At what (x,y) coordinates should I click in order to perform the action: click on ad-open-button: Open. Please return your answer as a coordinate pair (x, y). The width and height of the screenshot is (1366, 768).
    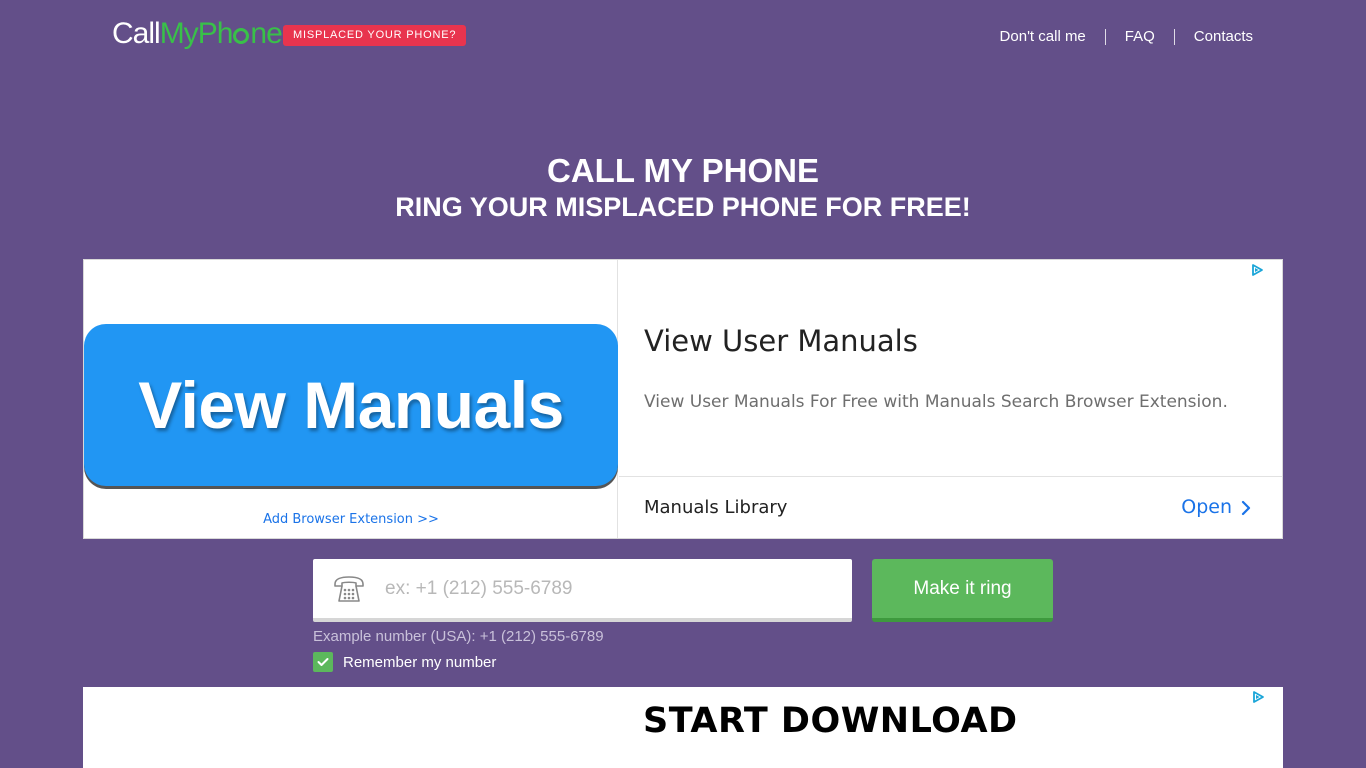
    Looking at the image, I should click on (1206, 507).